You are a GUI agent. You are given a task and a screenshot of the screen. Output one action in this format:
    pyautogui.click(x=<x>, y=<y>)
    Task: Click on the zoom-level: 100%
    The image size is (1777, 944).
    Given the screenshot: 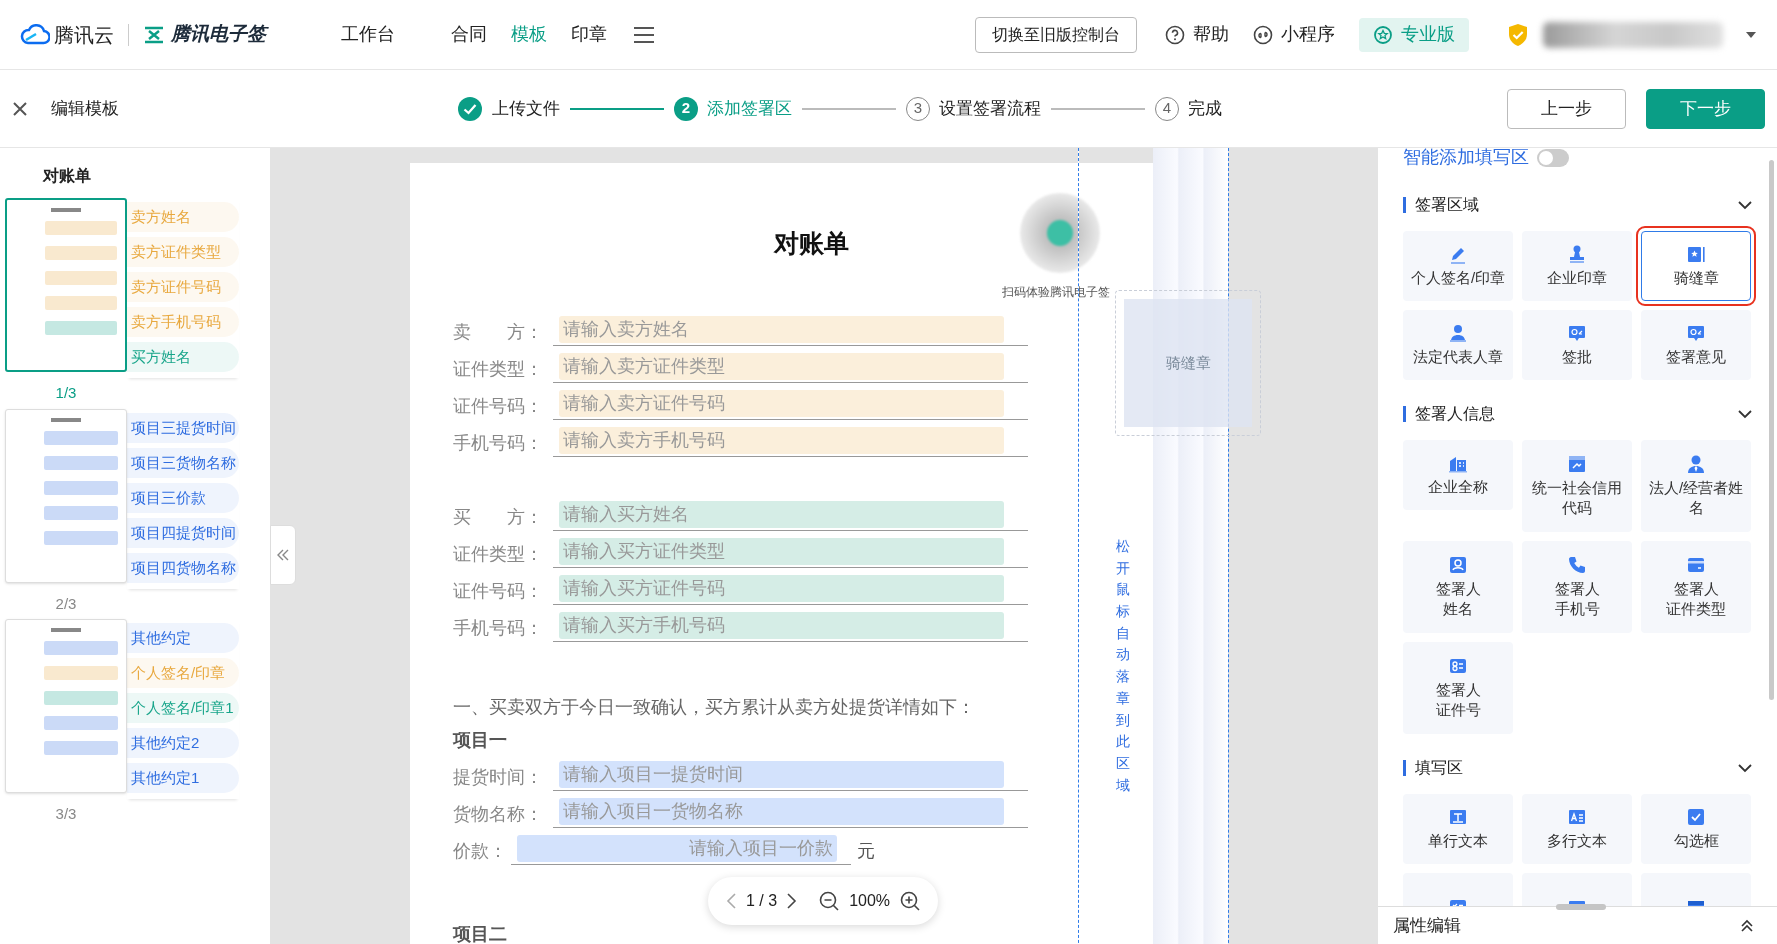 What is the action you would take?
    pyautogui.click(x=870, y=901)
    